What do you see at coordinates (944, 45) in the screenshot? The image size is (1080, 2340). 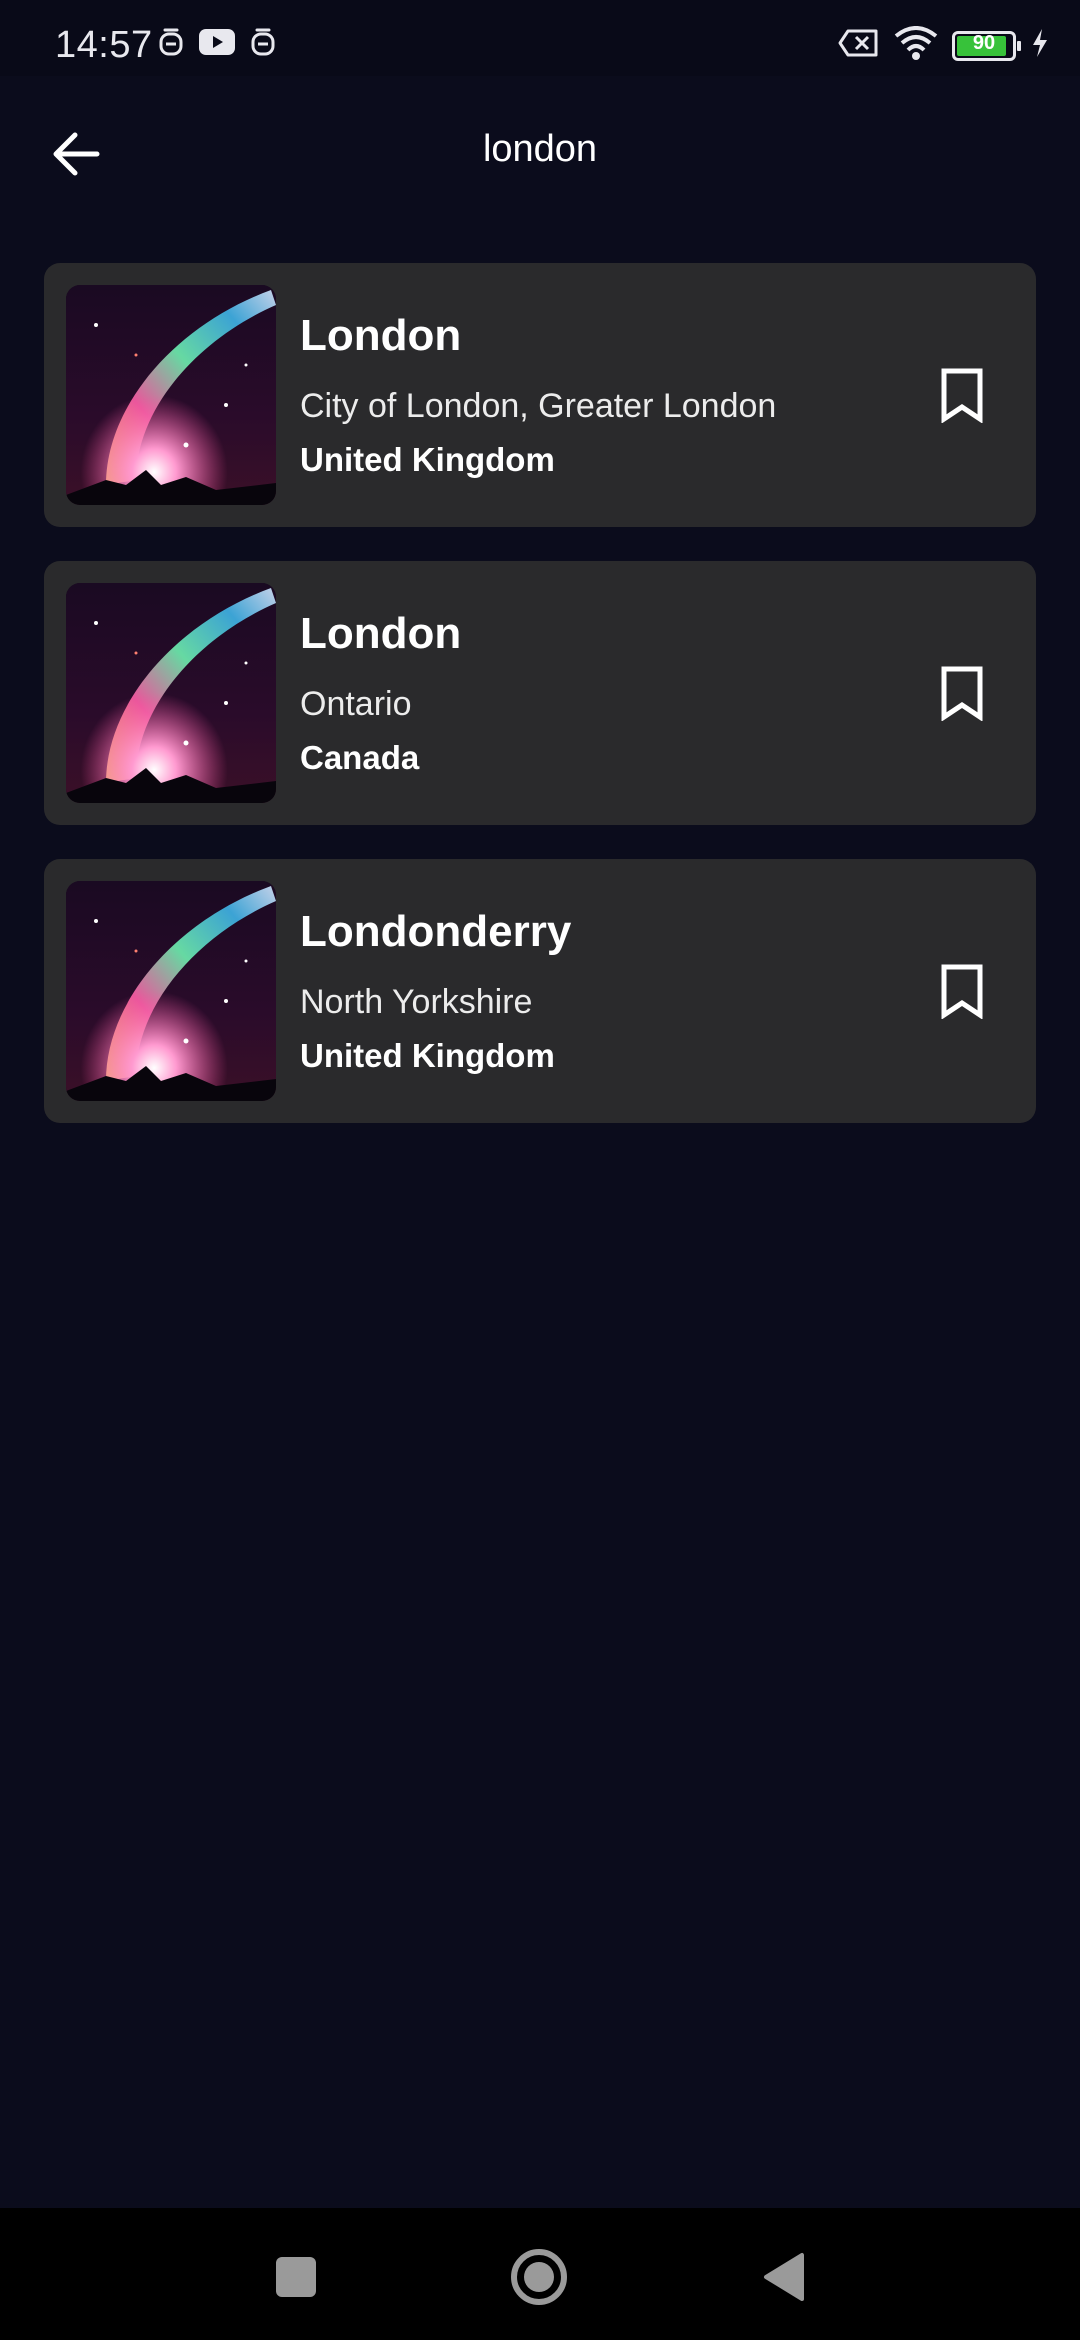 I see `status-right-icons: 90` at bounding box center [944, 45].